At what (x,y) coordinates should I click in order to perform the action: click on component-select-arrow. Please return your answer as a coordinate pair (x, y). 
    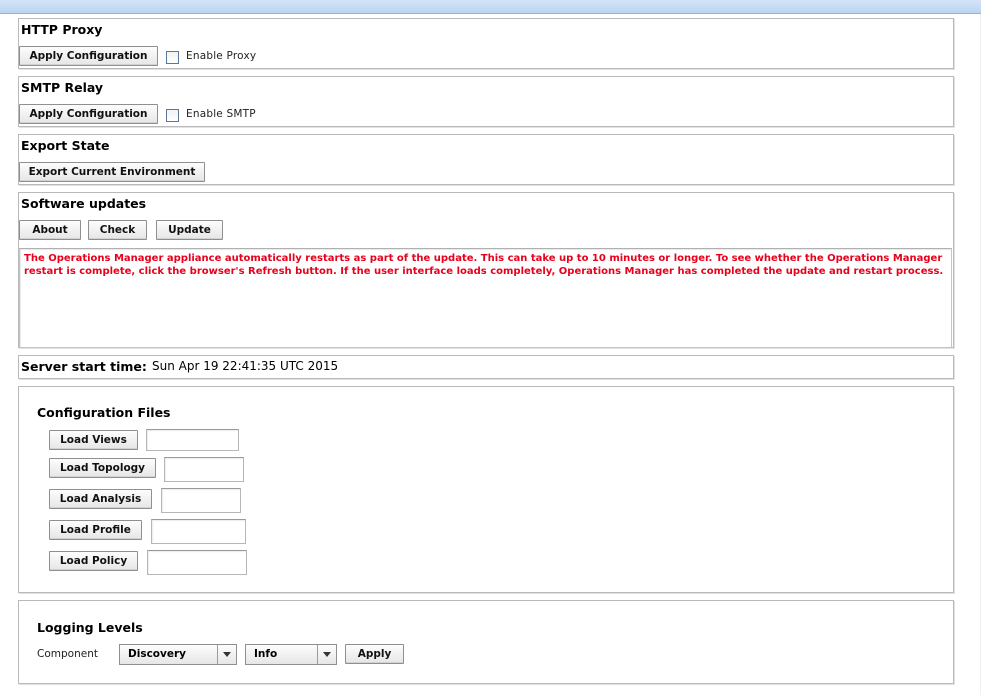
    Looking at the image, I should click on (226, 654).